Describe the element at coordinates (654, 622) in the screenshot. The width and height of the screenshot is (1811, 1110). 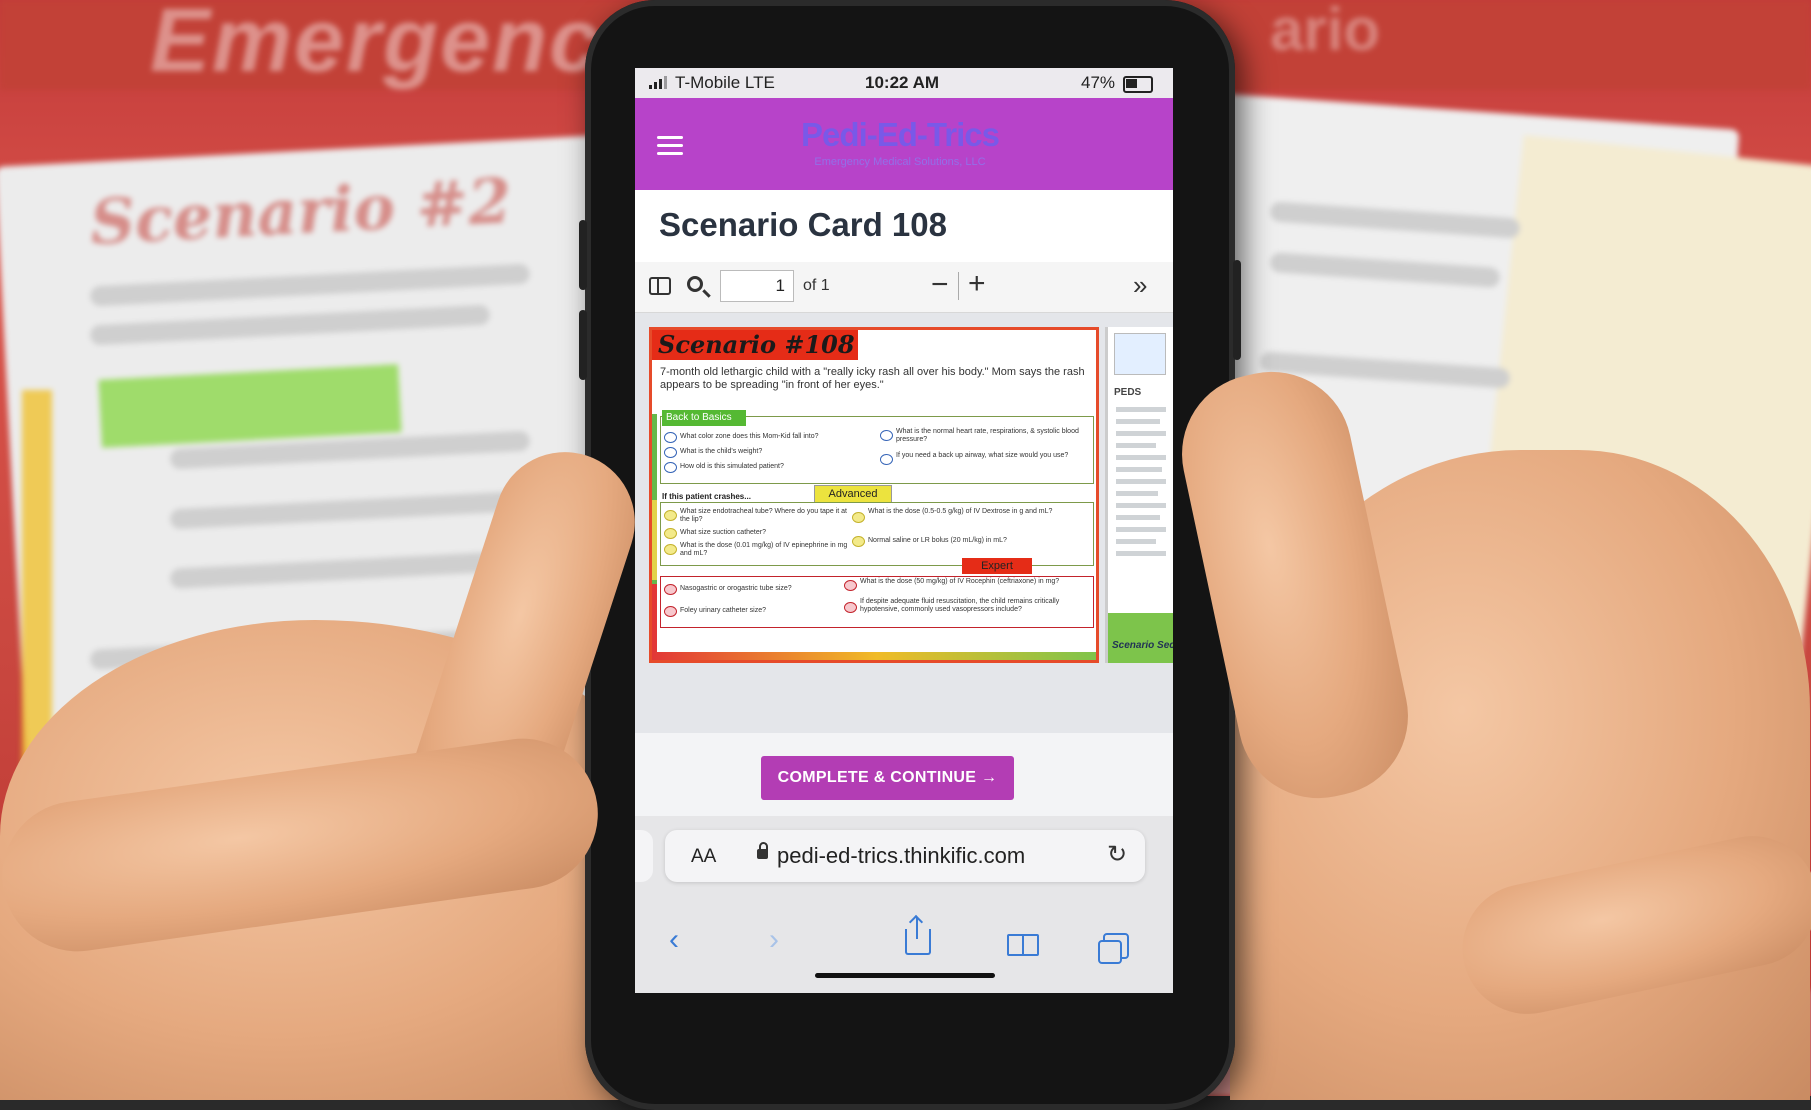
I see `zone-strip-red` at that location.